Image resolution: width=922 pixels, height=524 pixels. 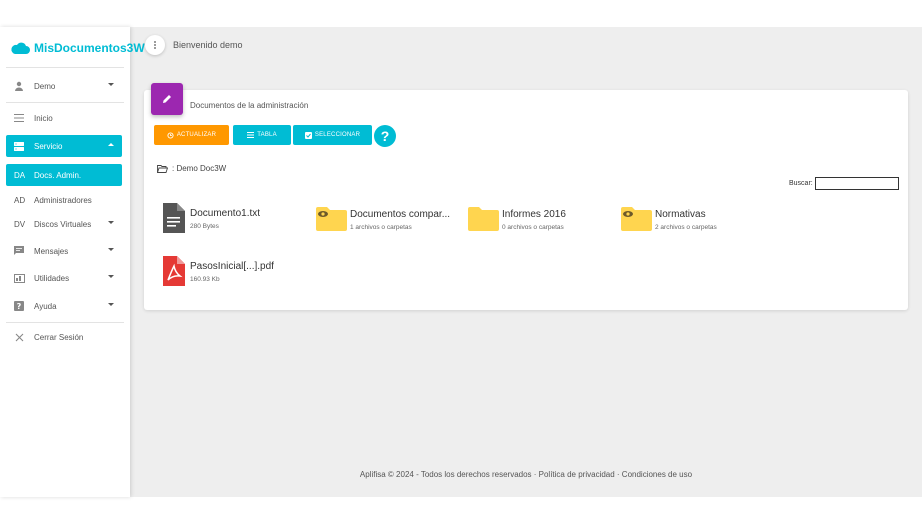 What do you see at coordinates (196, 135) in the screenshot?
I see `refresh-label: ACTUALIZAR` at bounding box center [196, 135].